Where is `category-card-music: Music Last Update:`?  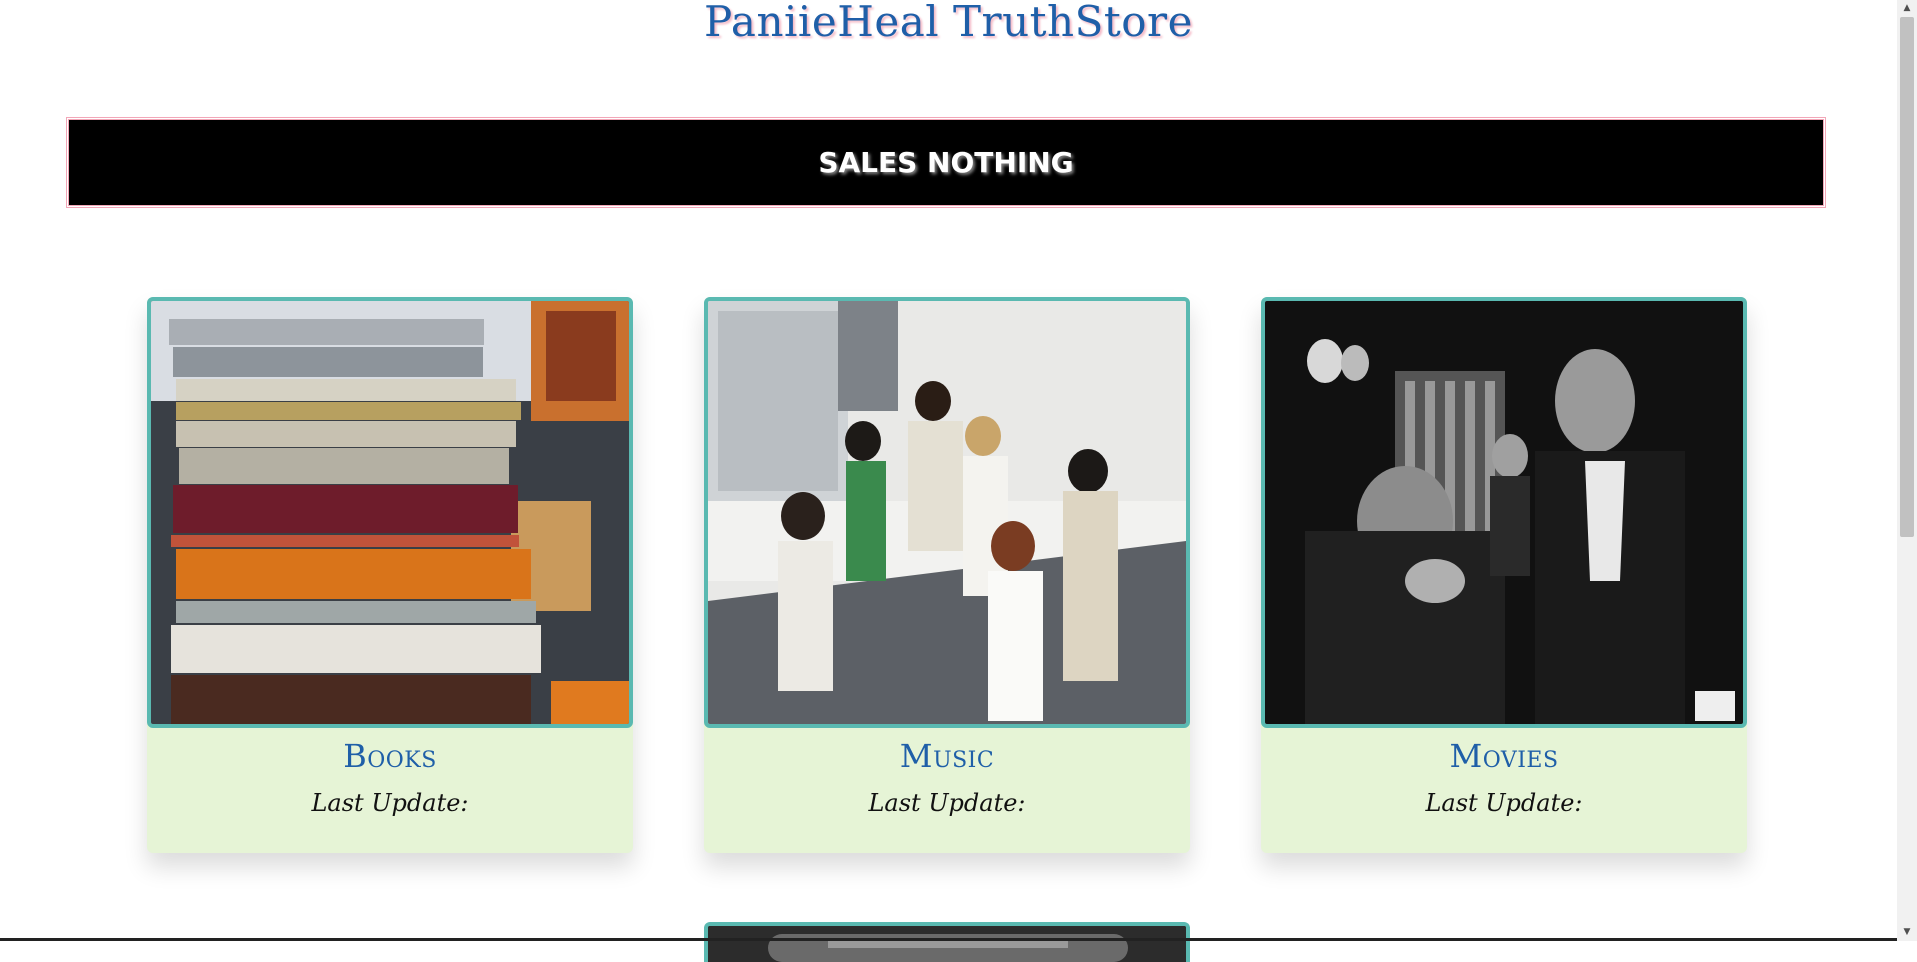
category-card-music: Music Last Update: is located at coordinates (947, 575).